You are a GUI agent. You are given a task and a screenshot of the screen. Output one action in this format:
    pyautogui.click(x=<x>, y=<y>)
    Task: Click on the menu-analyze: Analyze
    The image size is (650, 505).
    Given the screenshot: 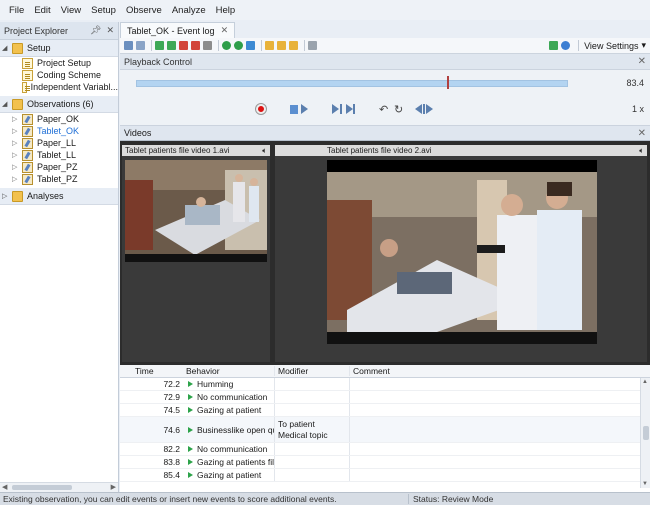 What is the action you would take?
    pyautogui.click(x=189, y=10)
    